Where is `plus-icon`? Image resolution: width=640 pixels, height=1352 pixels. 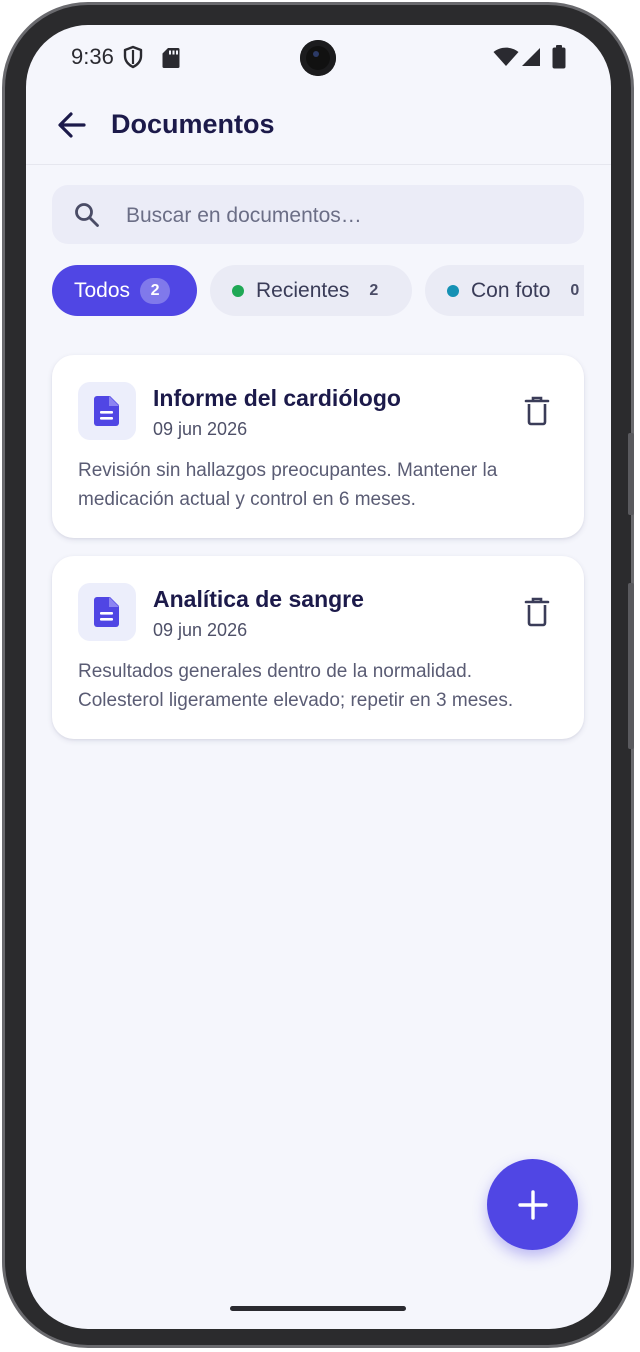 plus-icon is located at coordinates (532, 1204).